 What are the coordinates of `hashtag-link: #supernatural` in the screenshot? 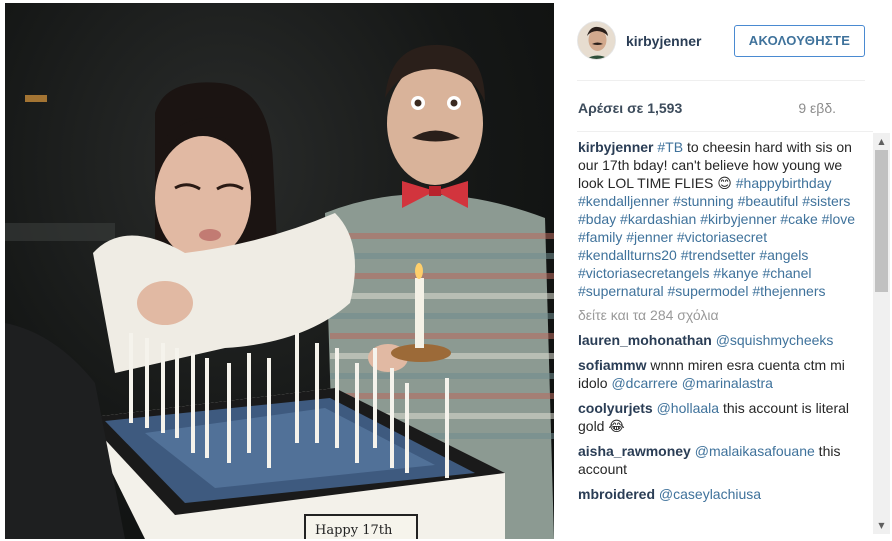 It's located at (621, 291).